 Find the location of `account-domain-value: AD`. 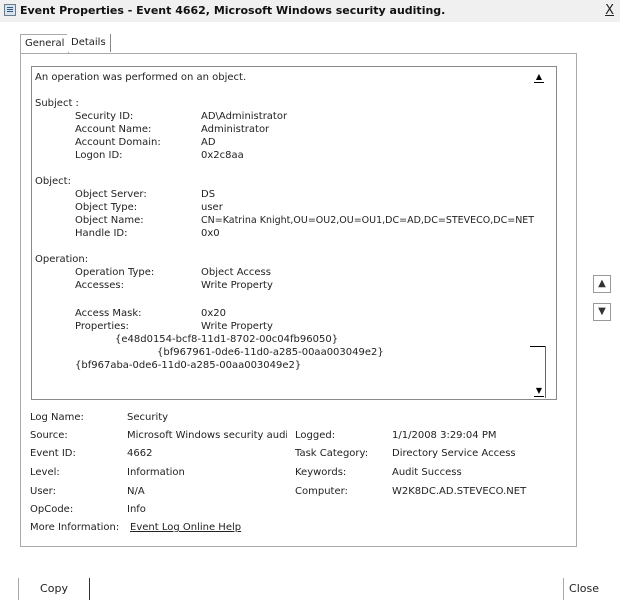

account-domain-value: AD is located at coordinates (208, 142).